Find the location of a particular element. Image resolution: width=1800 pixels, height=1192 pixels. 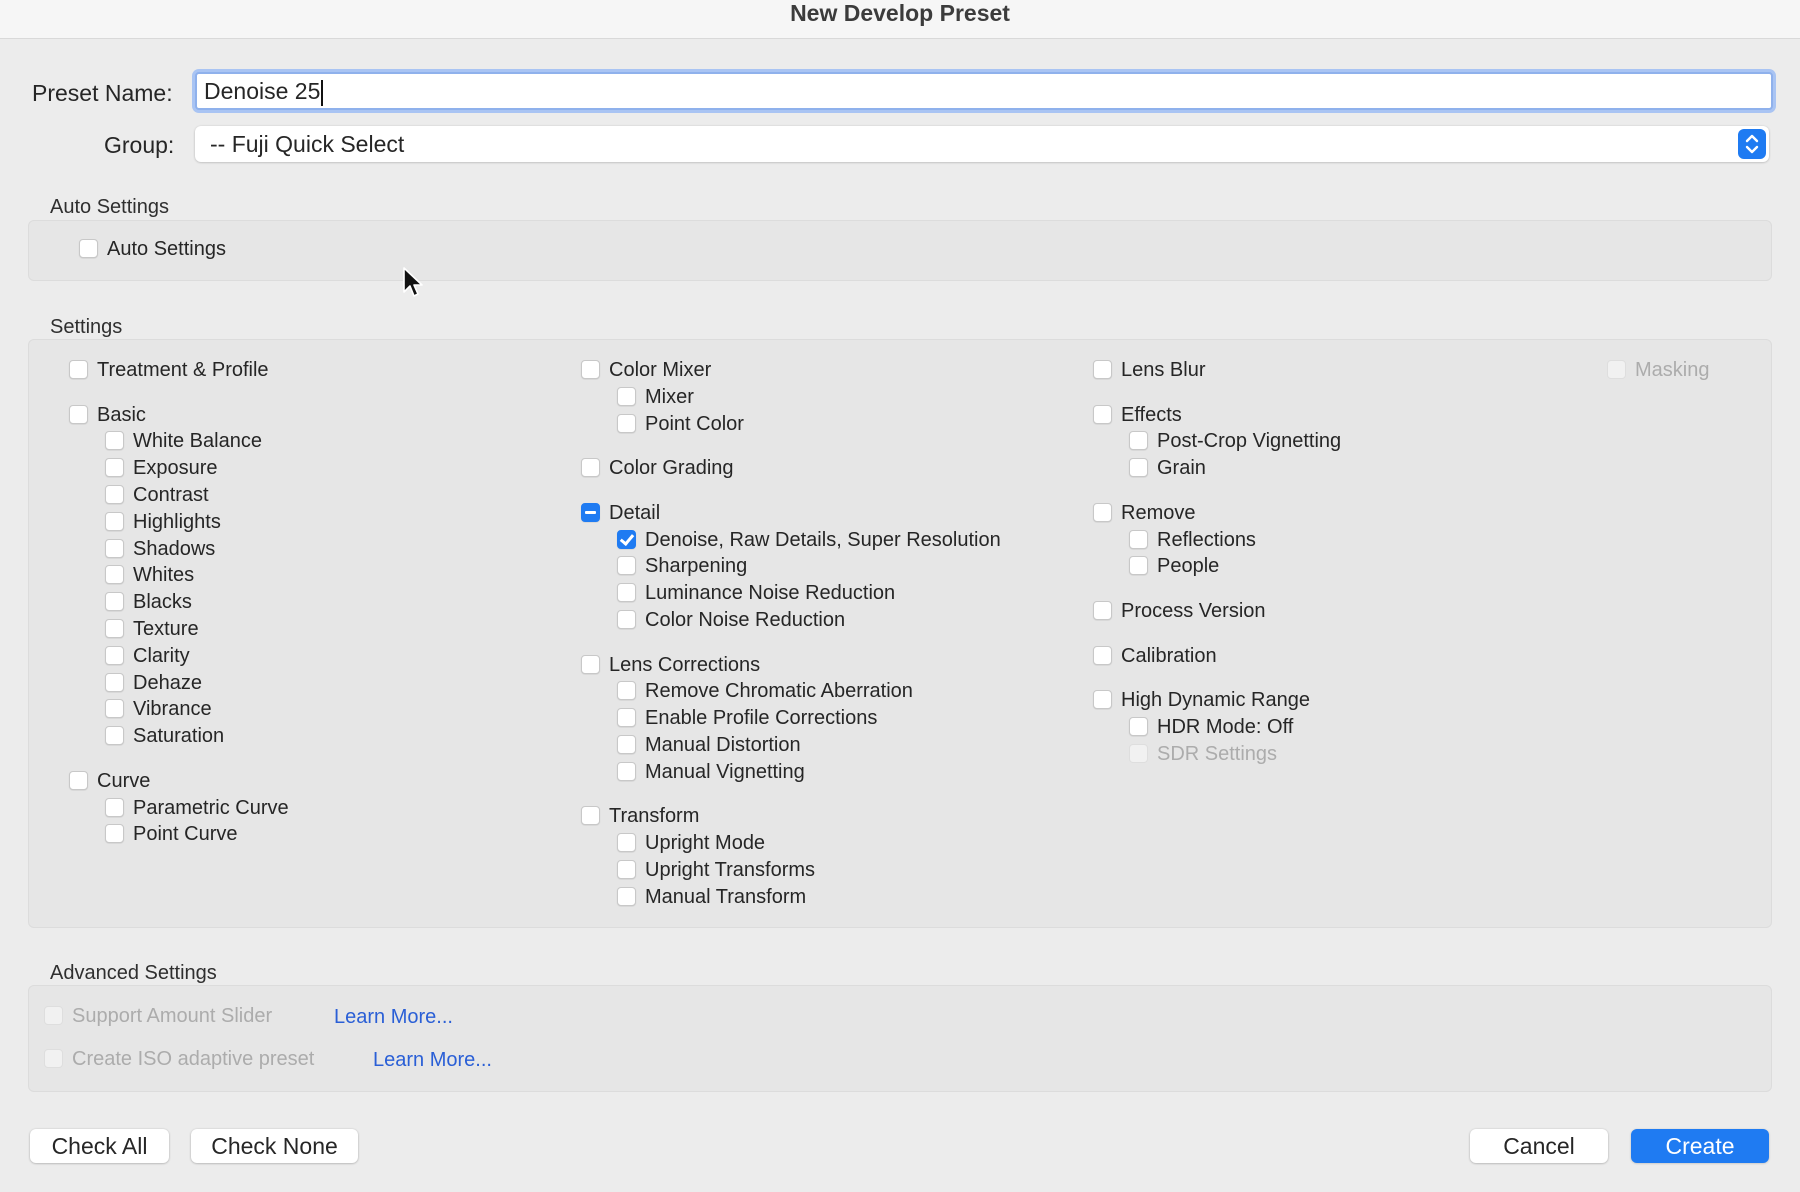

white-balance-checkbox is located at coordinates (114, 440).